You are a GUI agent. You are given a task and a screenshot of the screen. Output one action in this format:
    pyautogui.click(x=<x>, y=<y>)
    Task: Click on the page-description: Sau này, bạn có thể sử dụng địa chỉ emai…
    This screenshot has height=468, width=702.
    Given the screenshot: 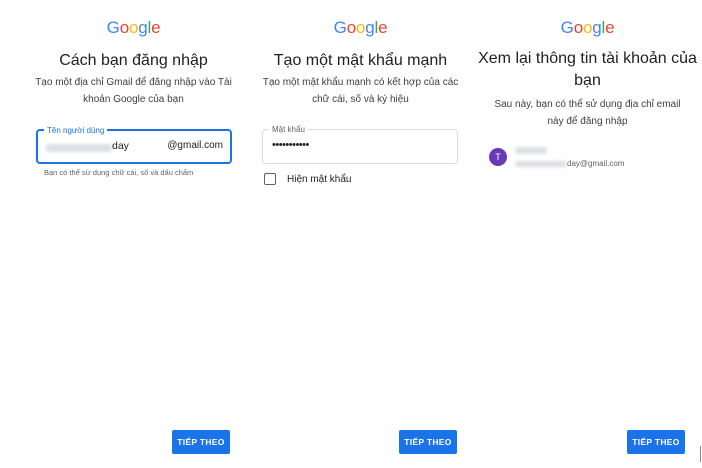 What is the action you would take?
    pyautogui.click(x=587, y=113)
    